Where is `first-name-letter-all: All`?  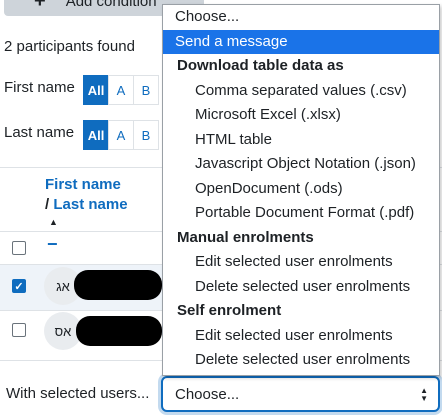
first-name-letter-all: All is located at coordinates (96, 90).